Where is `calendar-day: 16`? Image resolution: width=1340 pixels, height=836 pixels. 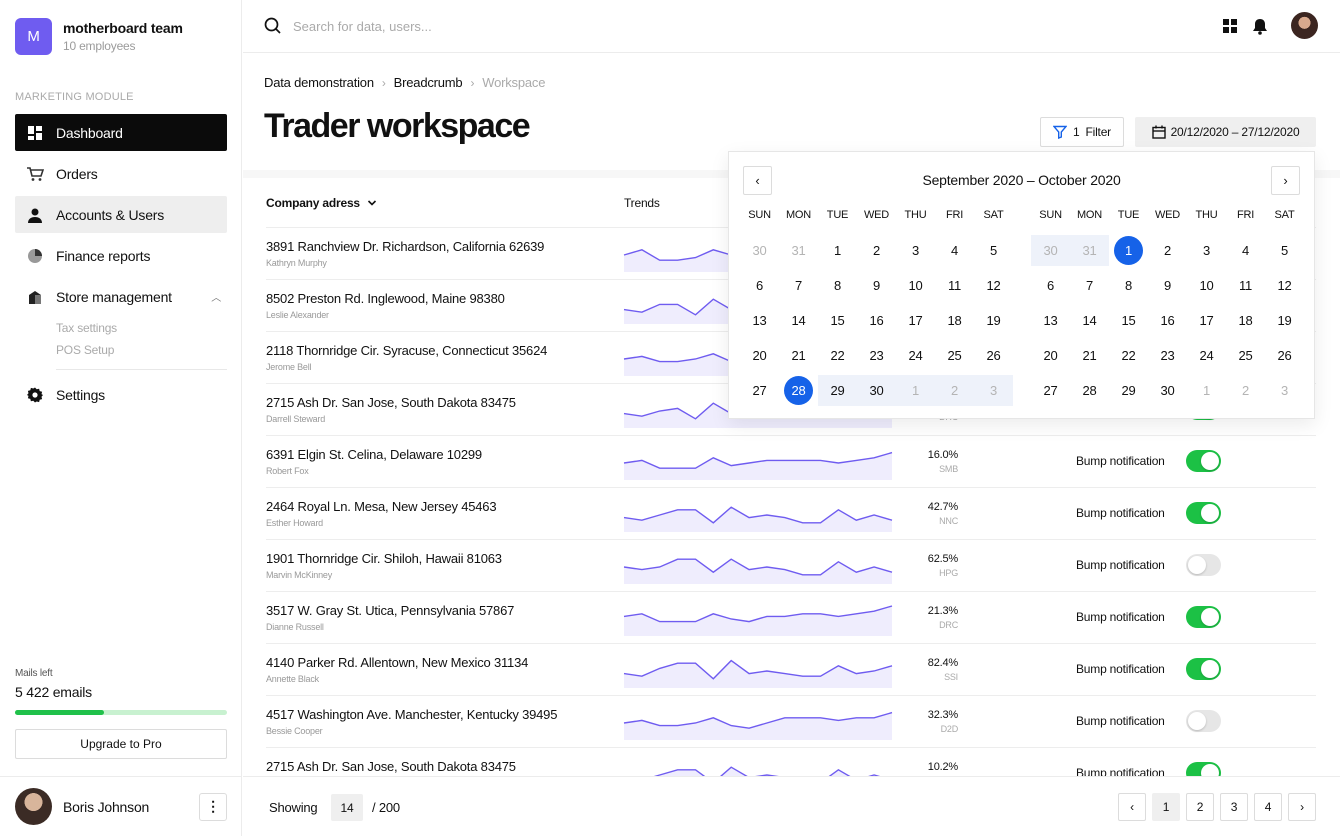 calendar-day: 16 is located at coordinates (1167, 320).